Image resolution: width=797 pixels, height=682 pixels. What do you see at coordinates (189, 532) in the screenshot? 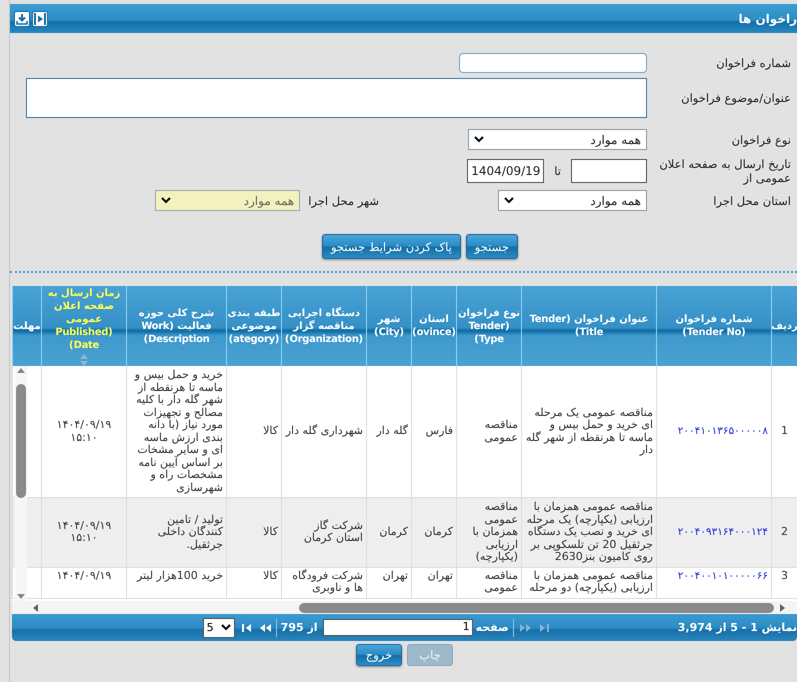
I see `table-cell-text: تولید / تامین کنندگان داخلی جرثقیل.` at bounding box center [189, 532].